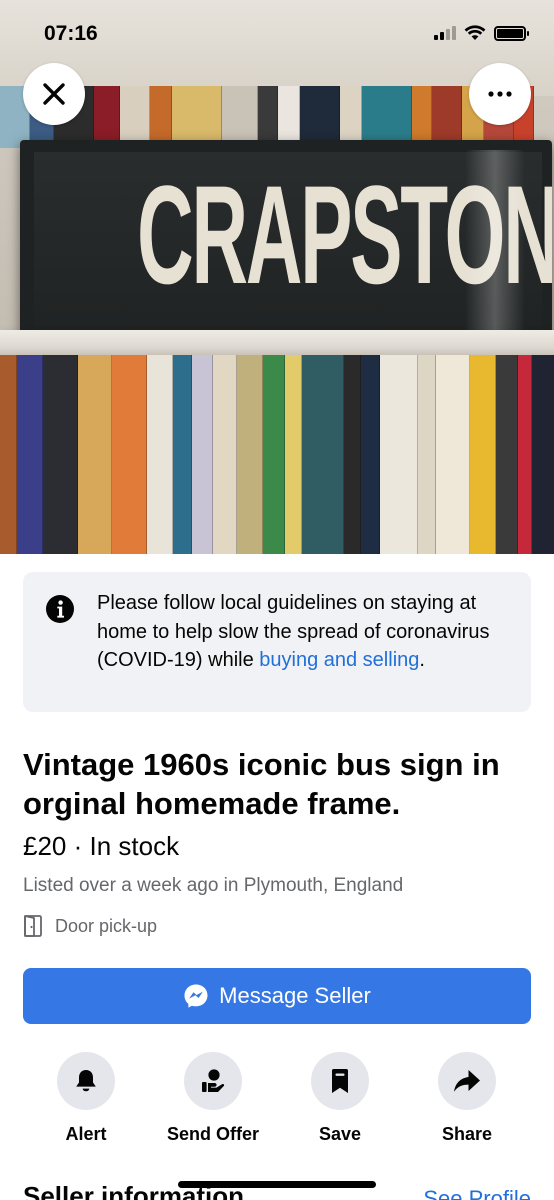 This screenshot has width=554, height=1200. I want to click on status-icons, so click(481, 33).